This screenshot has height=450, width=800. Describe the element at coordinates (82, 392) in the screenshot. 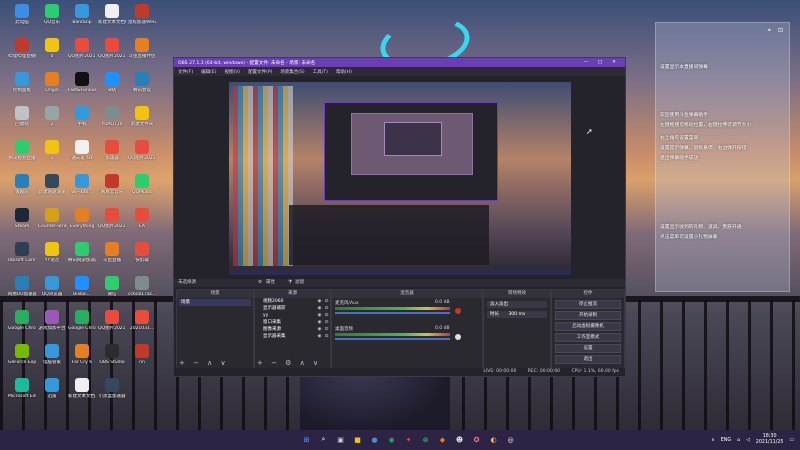

I see `desktop-icon: 新建文本文档.txt` at that location.